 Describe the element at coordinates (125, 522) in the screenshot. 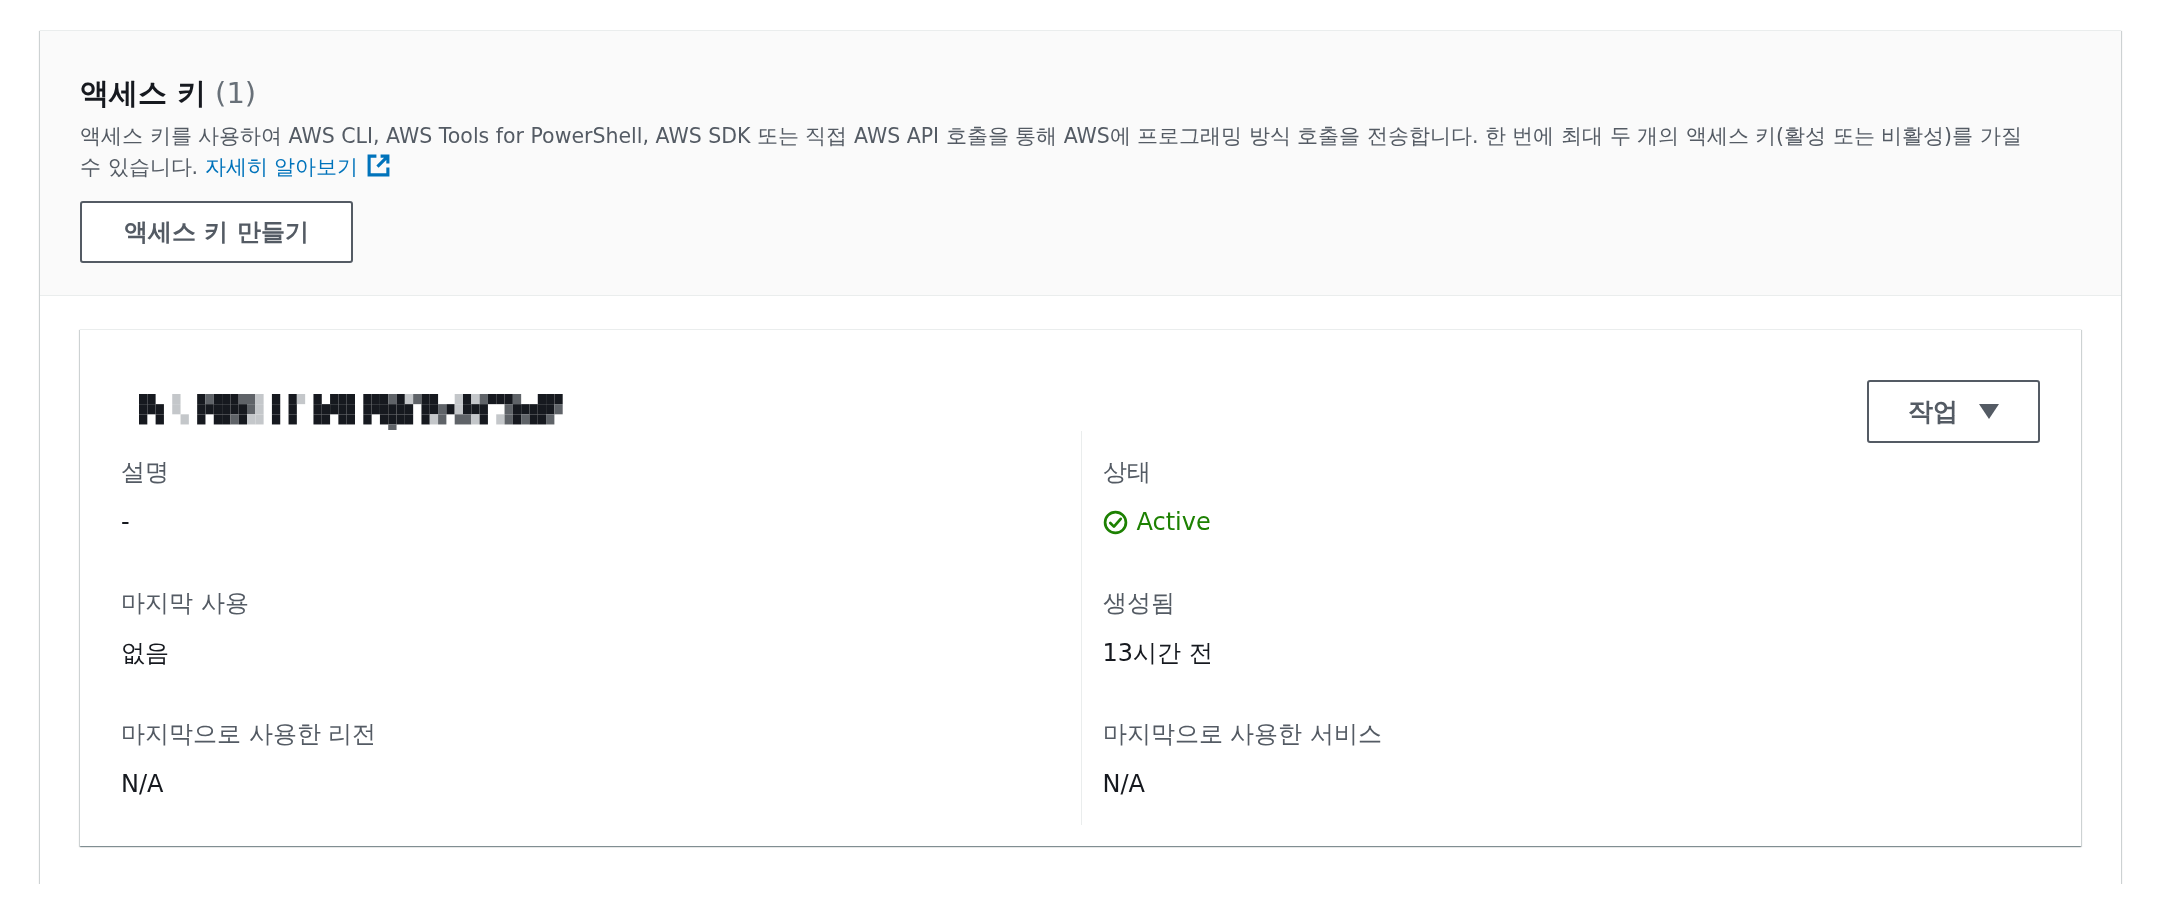

I see `field-value: -` at that location.